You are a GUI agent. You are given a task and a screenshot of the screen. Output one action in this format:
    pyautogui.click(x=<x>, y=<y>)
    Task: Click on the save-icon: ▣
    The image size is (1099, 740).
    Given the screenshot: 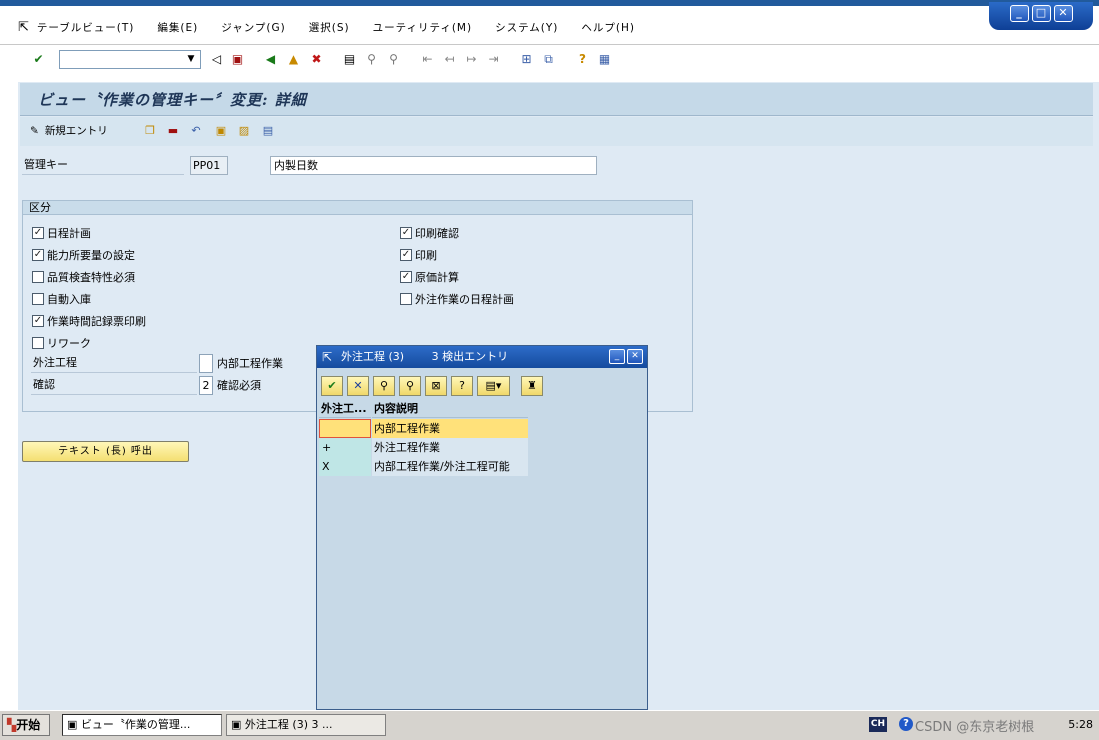 What is the action you would take?
    pyautogui.click(x=237, y=59)
    